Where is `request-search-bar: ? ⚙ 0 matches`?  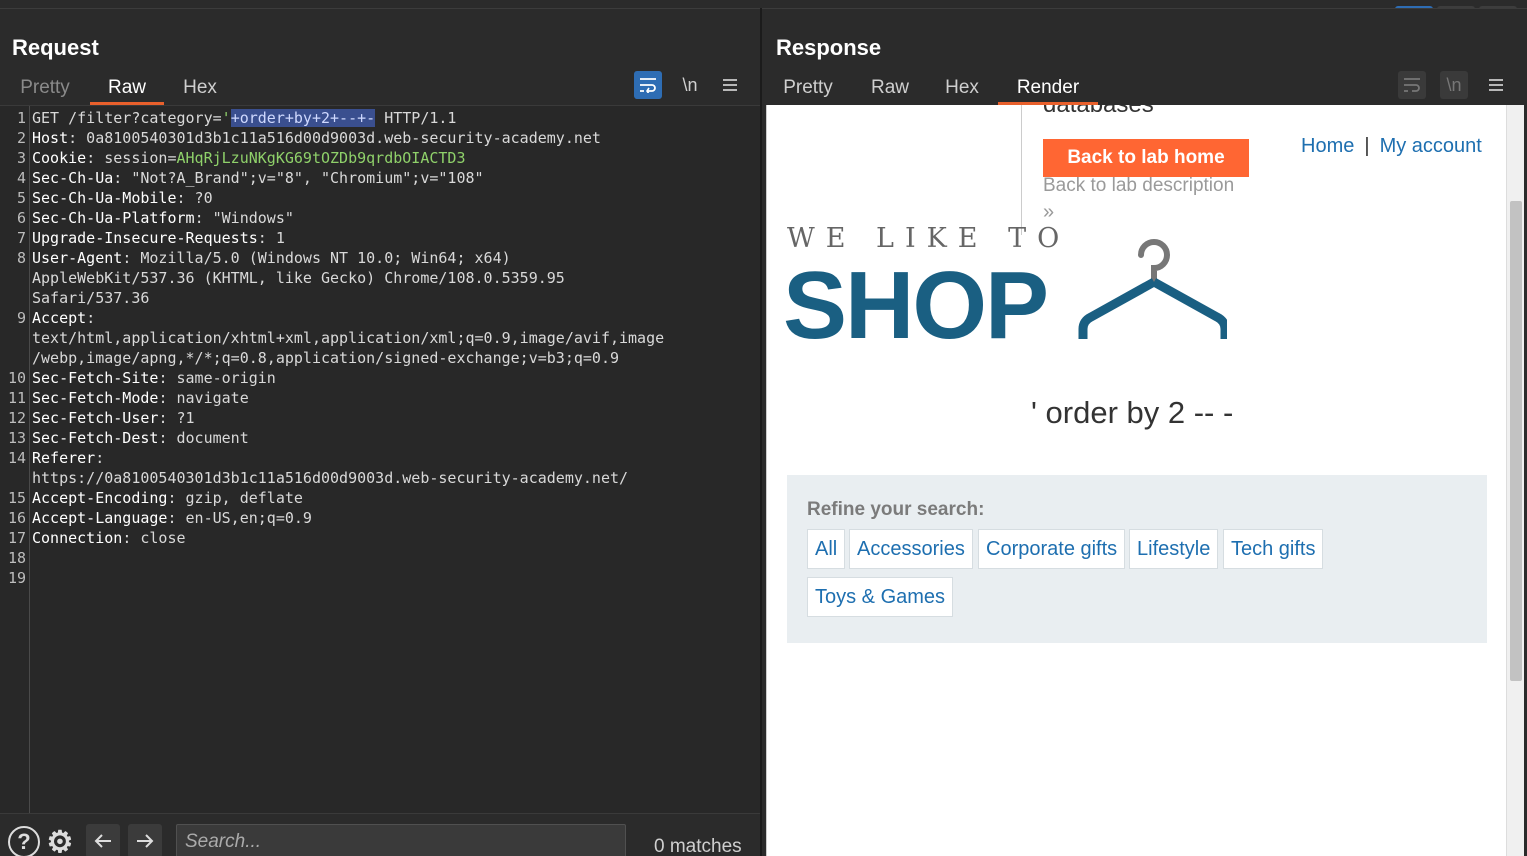 request-search-bar: ? ⚙ 0 matches is located at coordinates (380, 834).